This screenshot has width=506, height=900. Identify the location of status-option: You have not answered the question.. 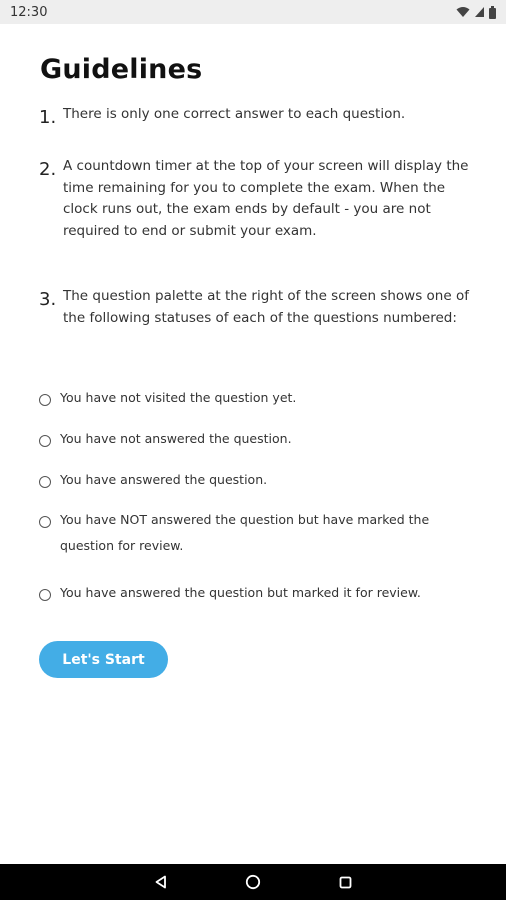
(249, 441).